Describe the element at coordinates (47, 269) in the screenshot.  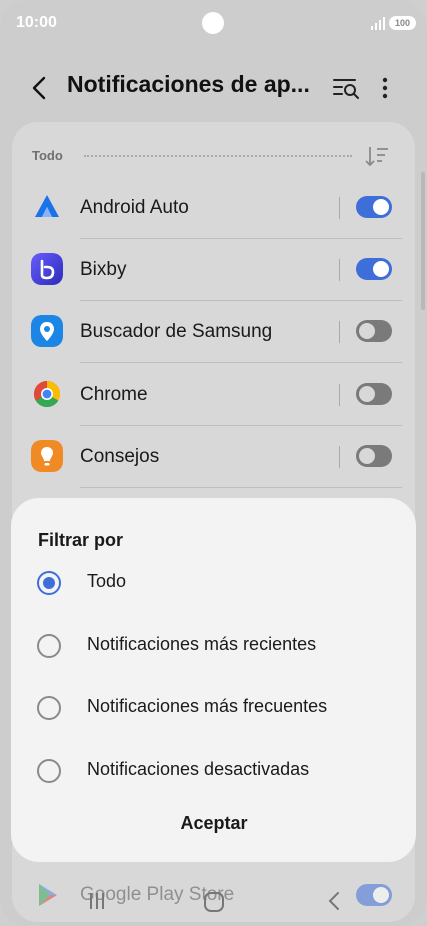
I see `bixby-icon` at that location.